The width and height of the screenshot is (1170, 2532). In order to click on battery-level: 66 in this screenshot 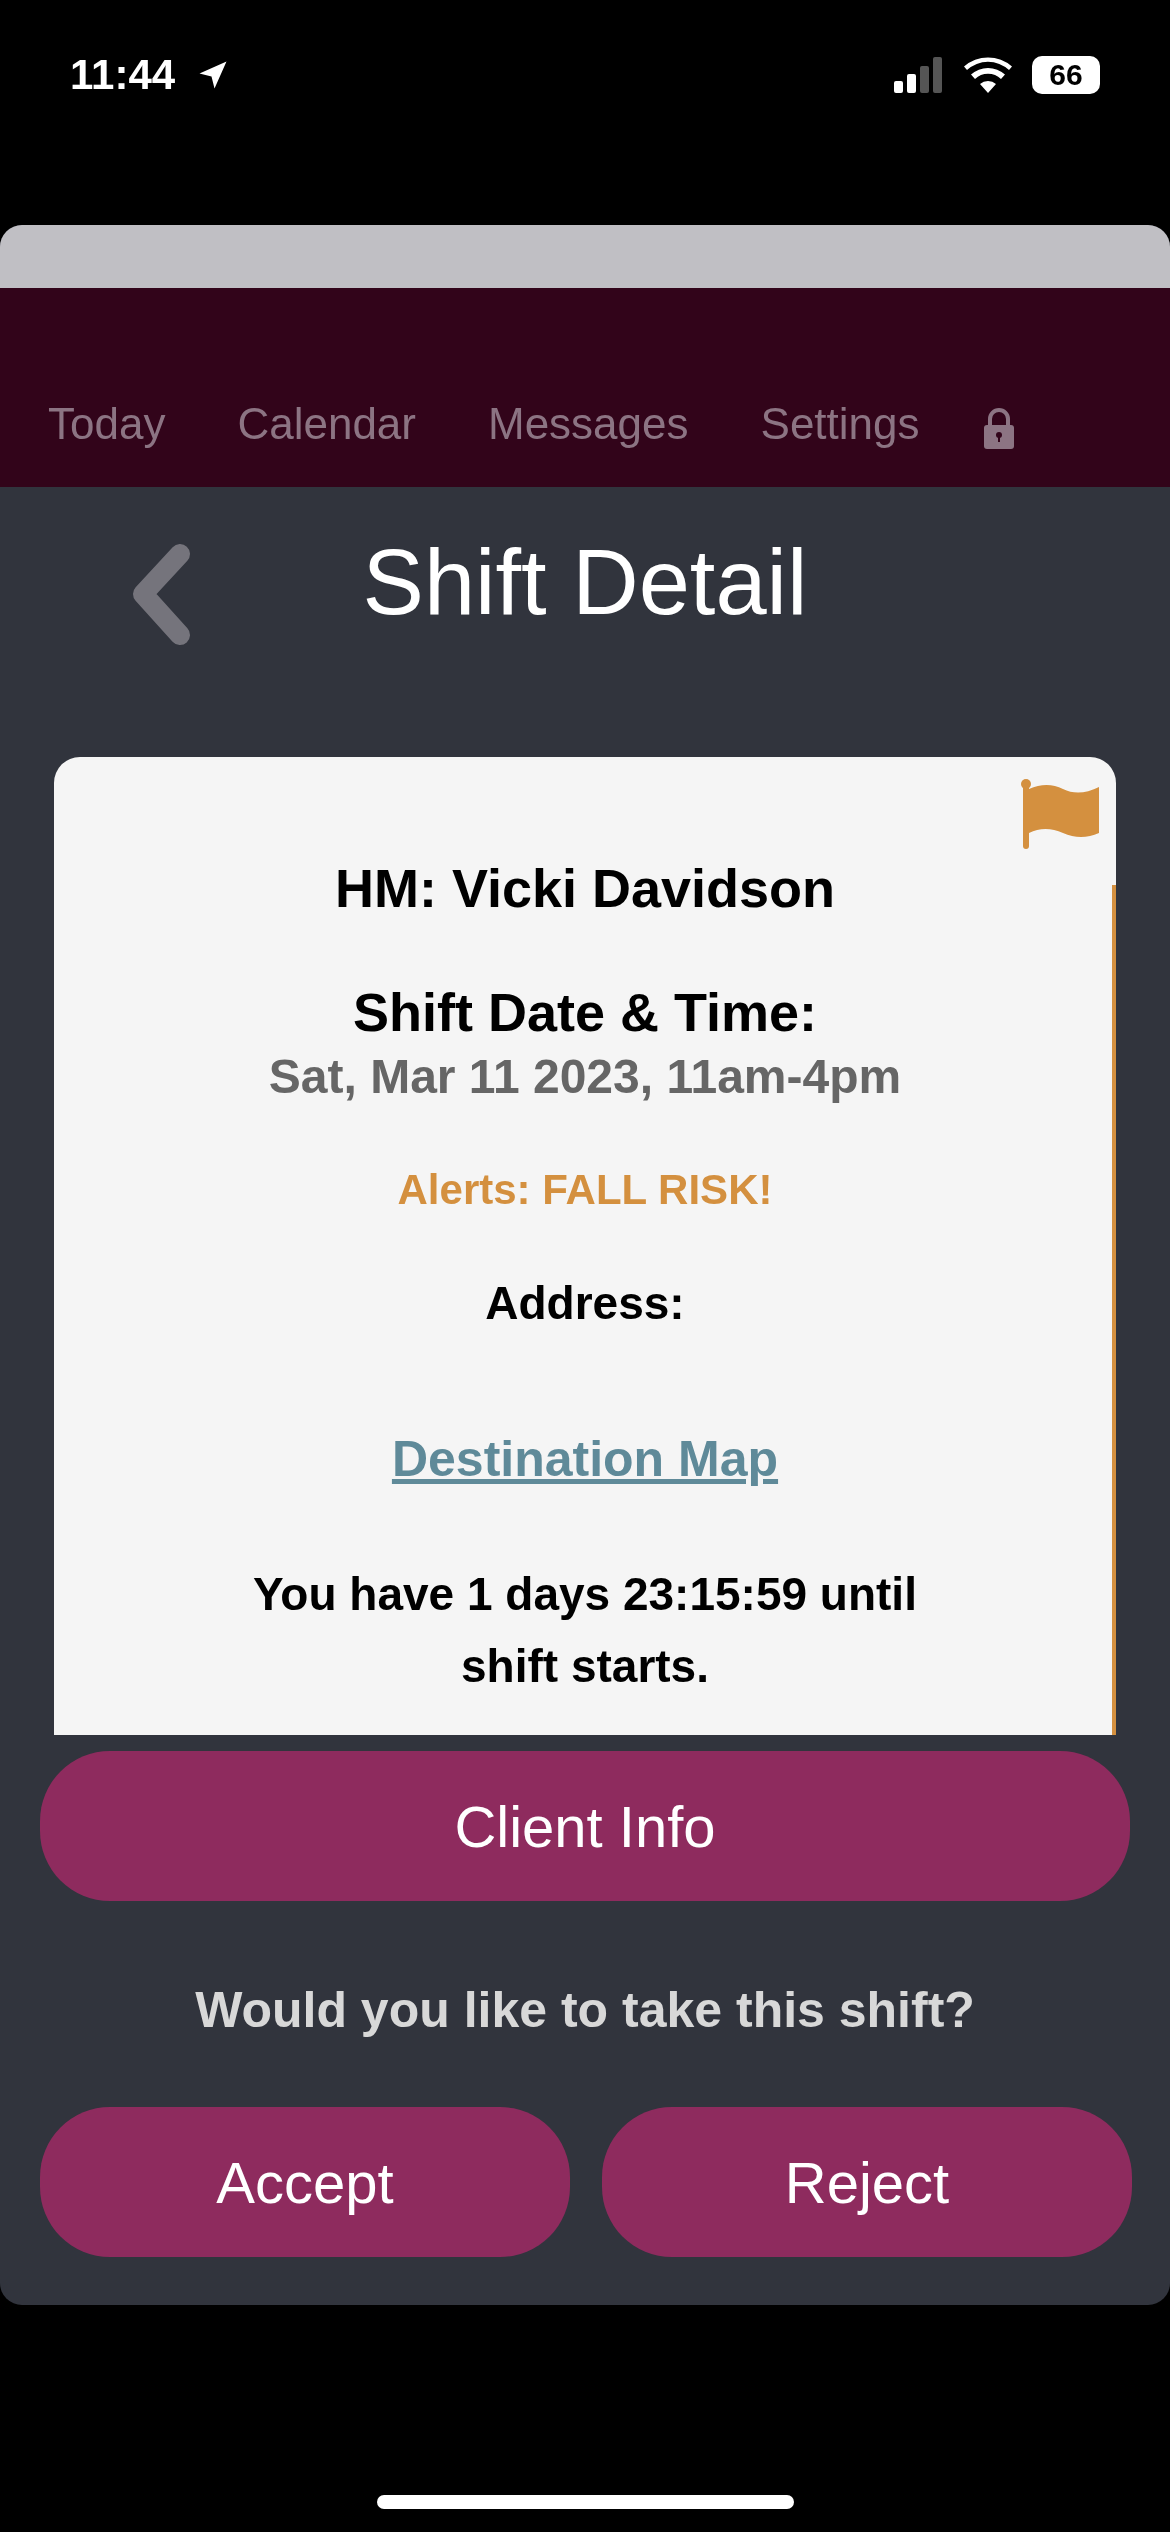, I will do `click(1066, 75)`.